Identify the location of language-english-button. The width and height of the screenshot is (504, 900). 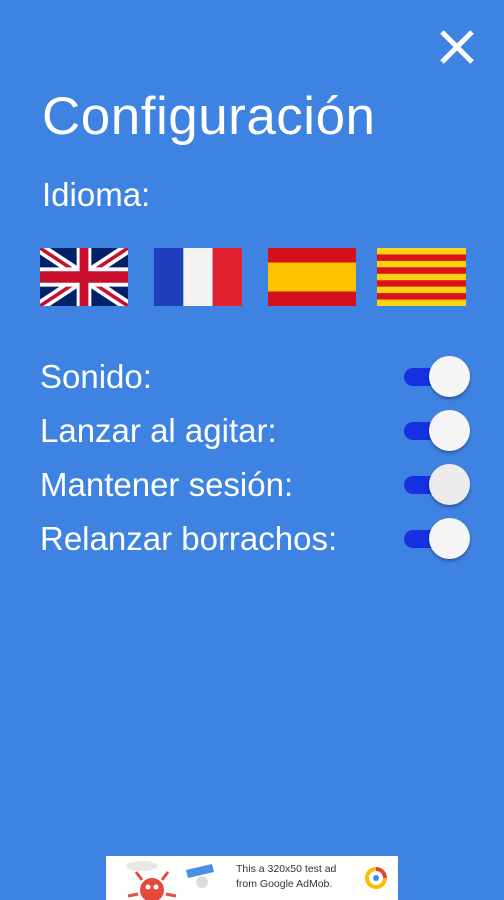
(84, 277).